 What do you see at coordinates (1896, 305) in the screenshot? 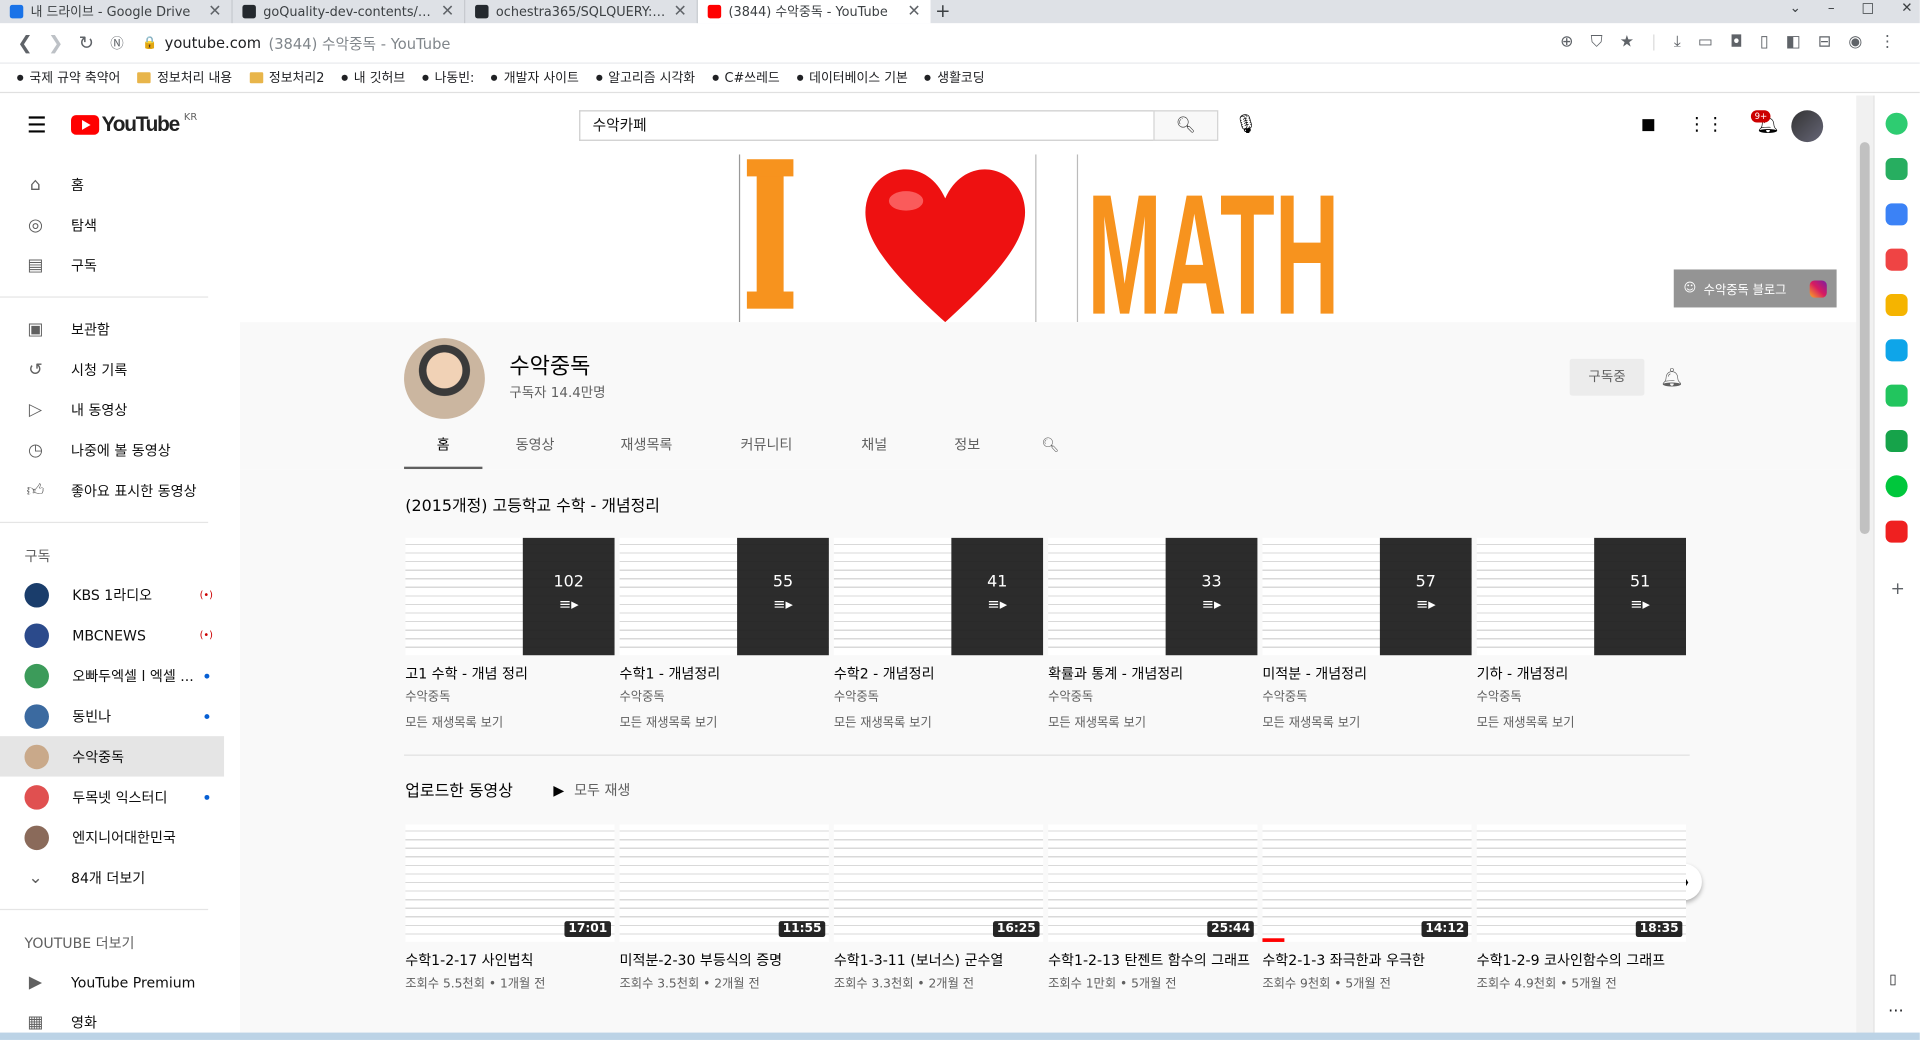
I see `star-app-icon` at bounding box center [1896, 305].